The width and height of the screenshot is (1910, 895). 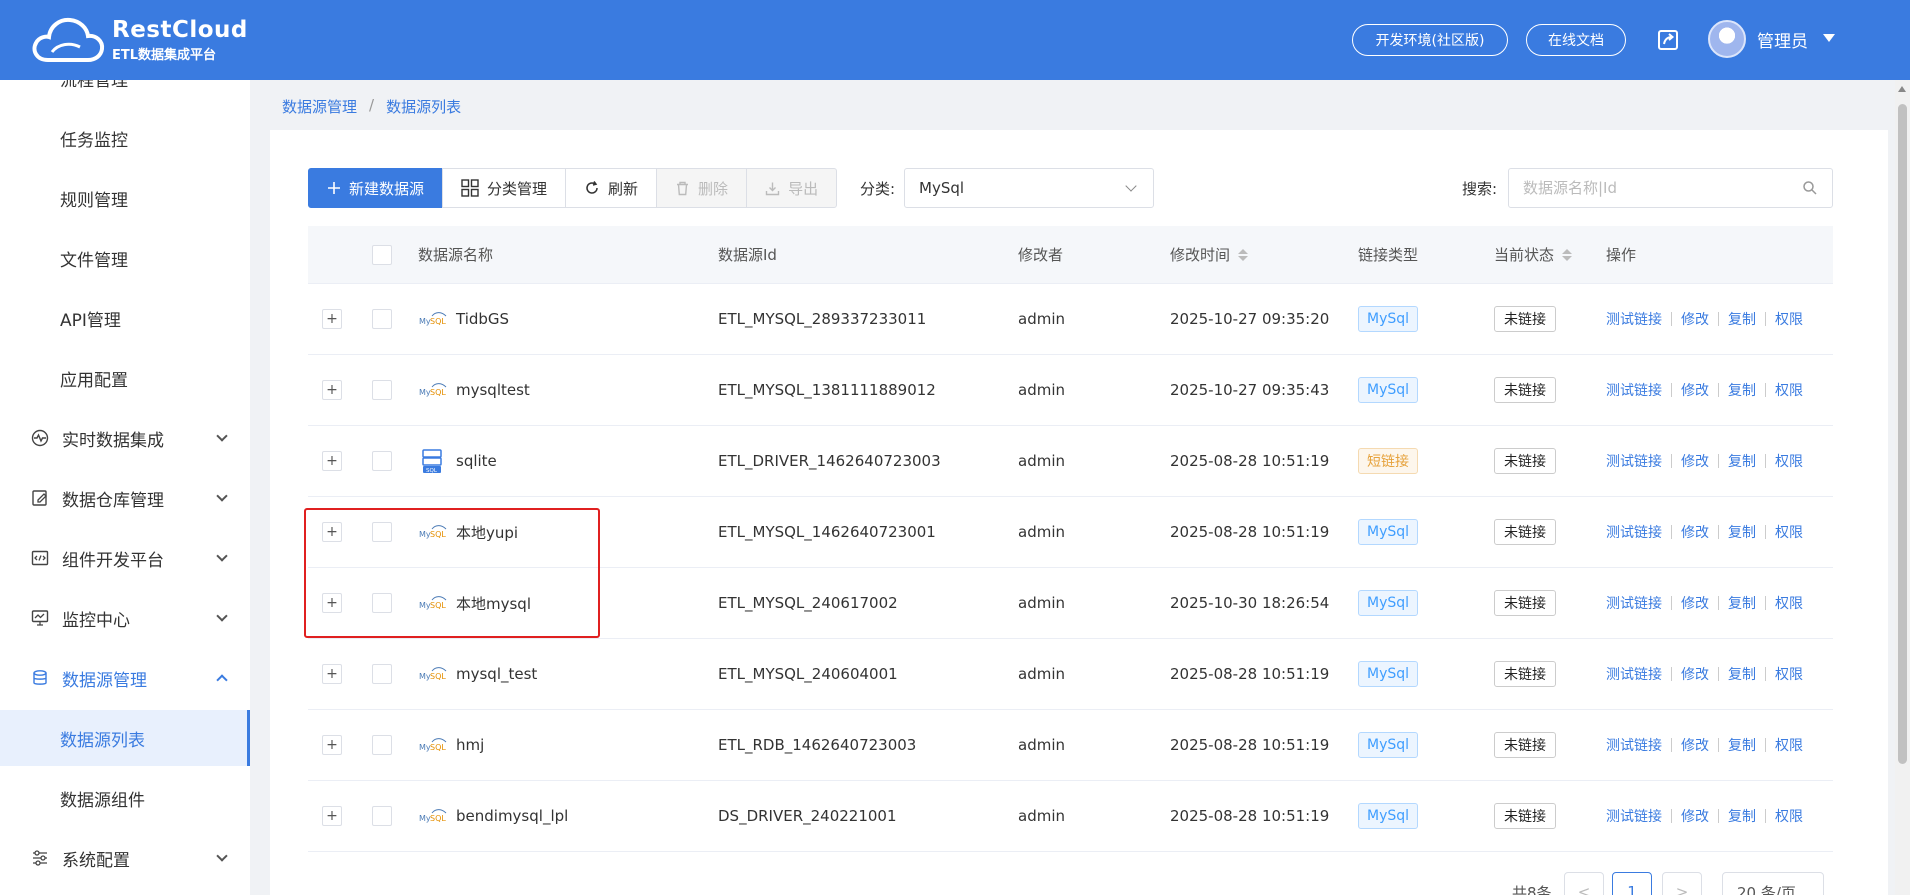 What do you see at coordinates (493, 603) in the screenshot?
I see `datasource-name: 本地mysql` at bounding box center [493, 603].